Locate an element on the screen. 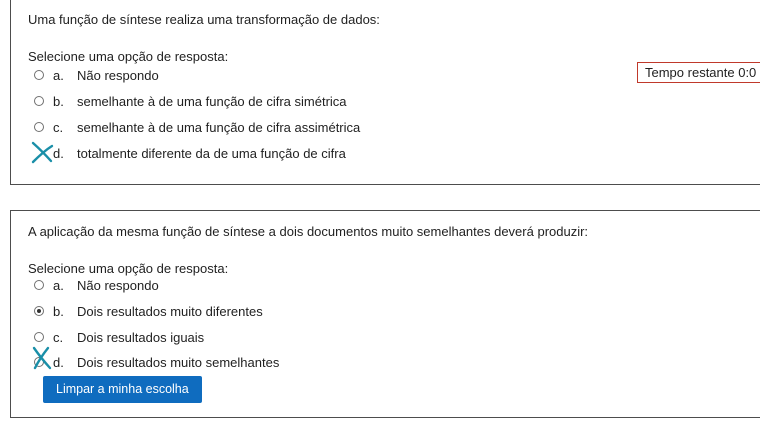 This screenshot has width=760, height=425. option-d: d. Dois resultados muito semelhantes is located at coordinates (156, 362).